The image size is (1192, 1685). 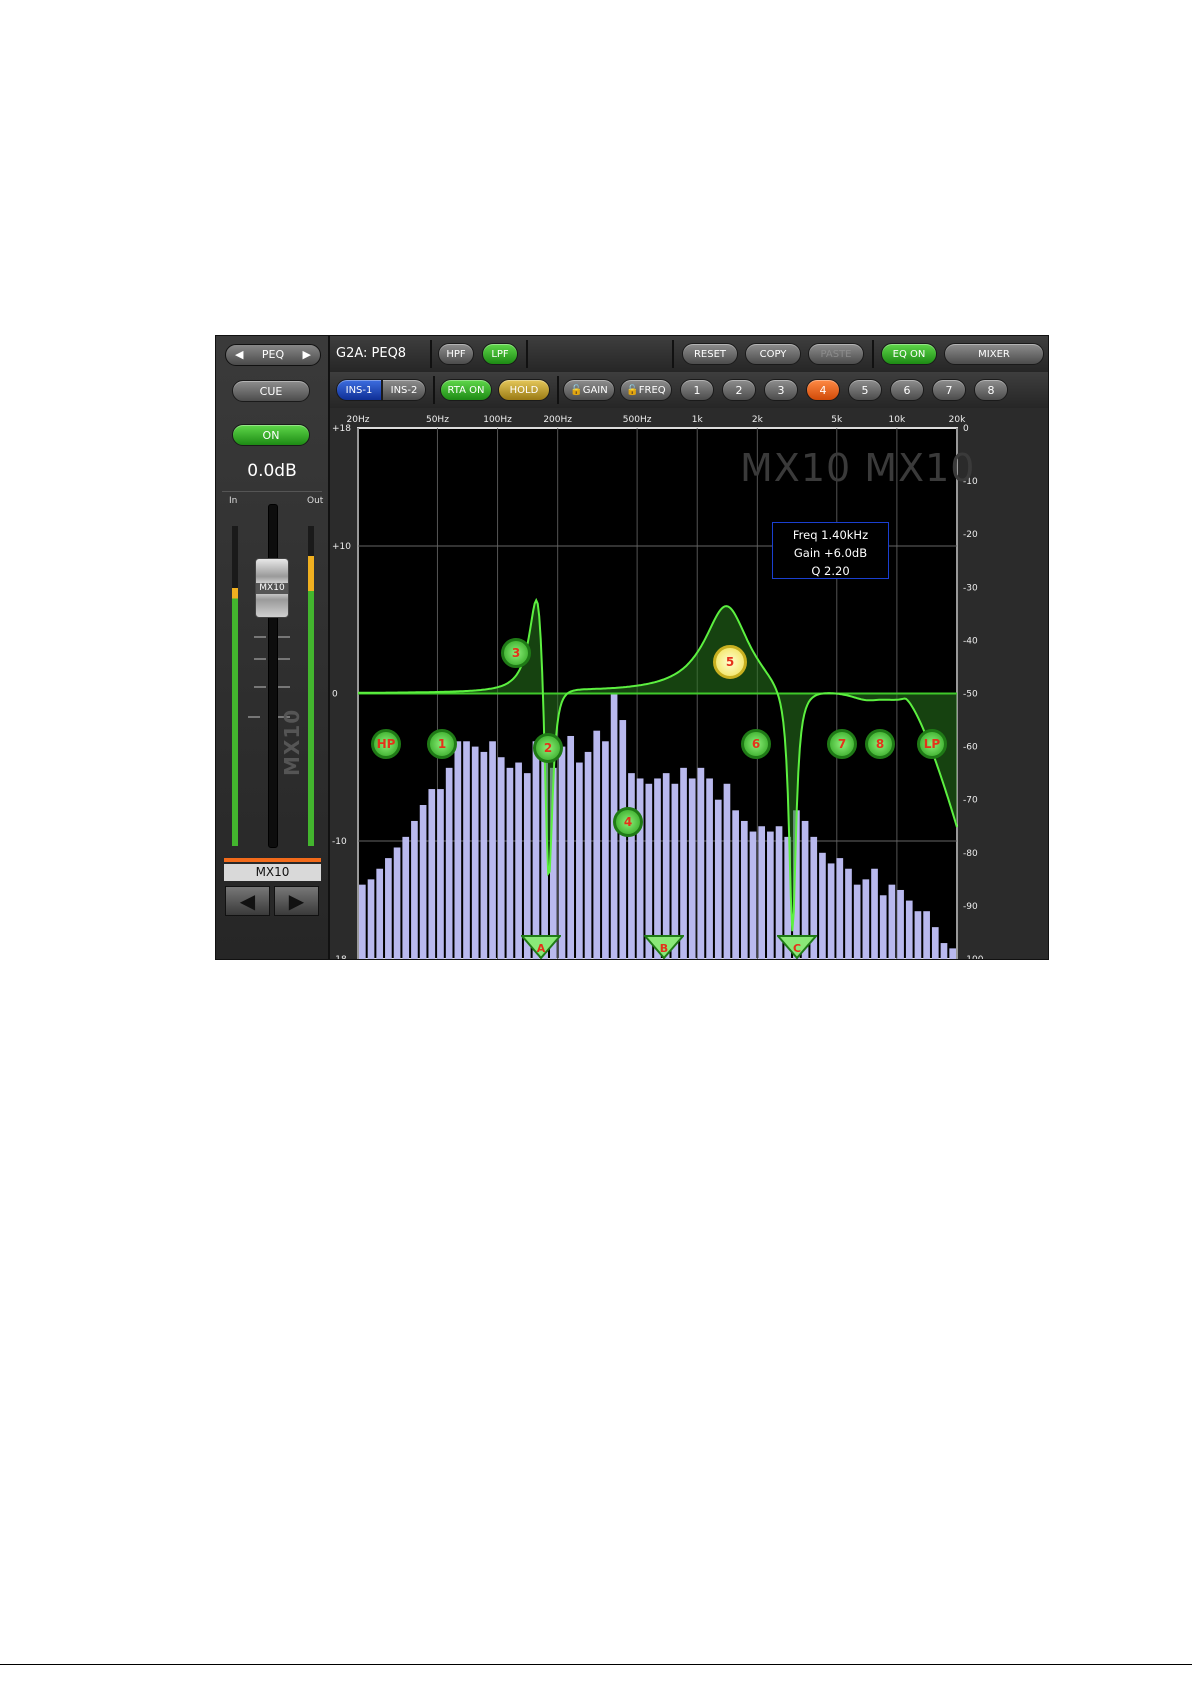 What do you see at coordinates (880, 744) in the screenshot?
I see `eq-point-8: 8` at bounding box center [880, 744].